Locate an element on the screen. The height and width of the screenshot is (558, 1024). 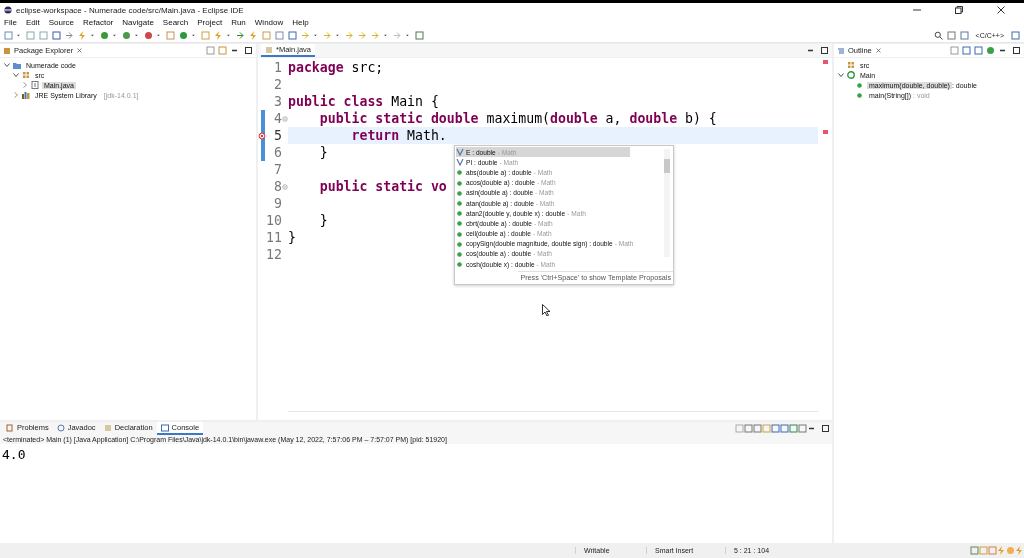
search-icon is located at coordinates (938, 35).